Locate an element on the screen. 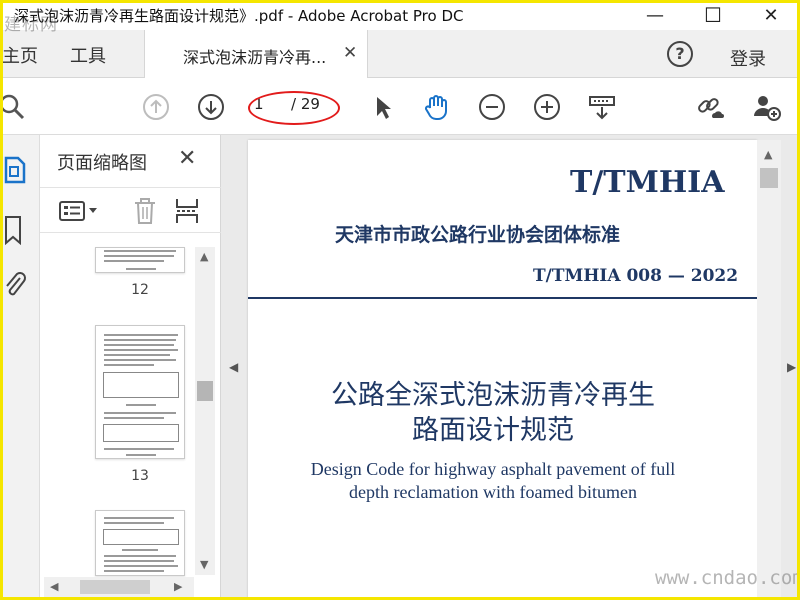  zoom-out-icon is located at coordinates (492, 107).